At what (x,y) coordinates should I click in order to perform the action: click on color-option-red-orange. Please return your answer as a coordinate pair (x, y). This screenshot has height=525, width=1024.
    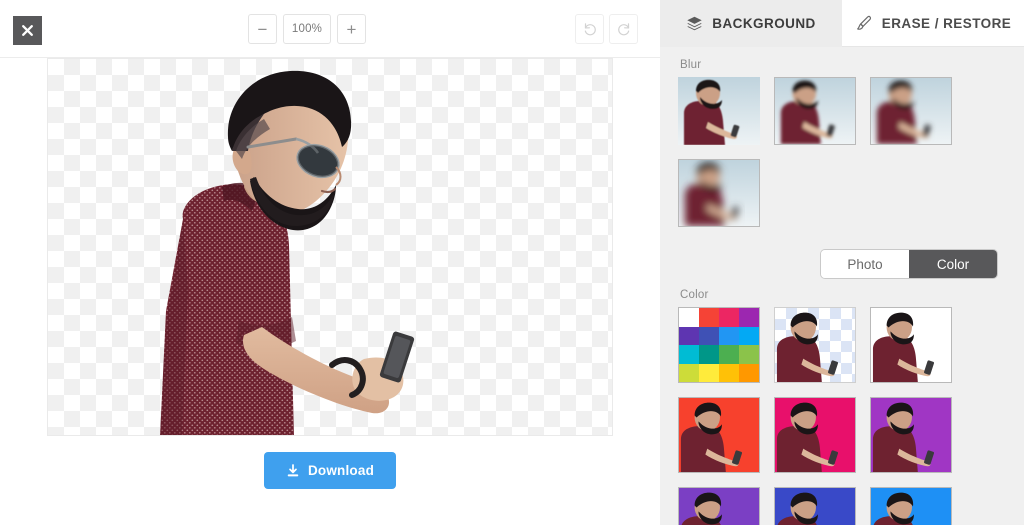
    Looking at the image, I should click on (719, 435).